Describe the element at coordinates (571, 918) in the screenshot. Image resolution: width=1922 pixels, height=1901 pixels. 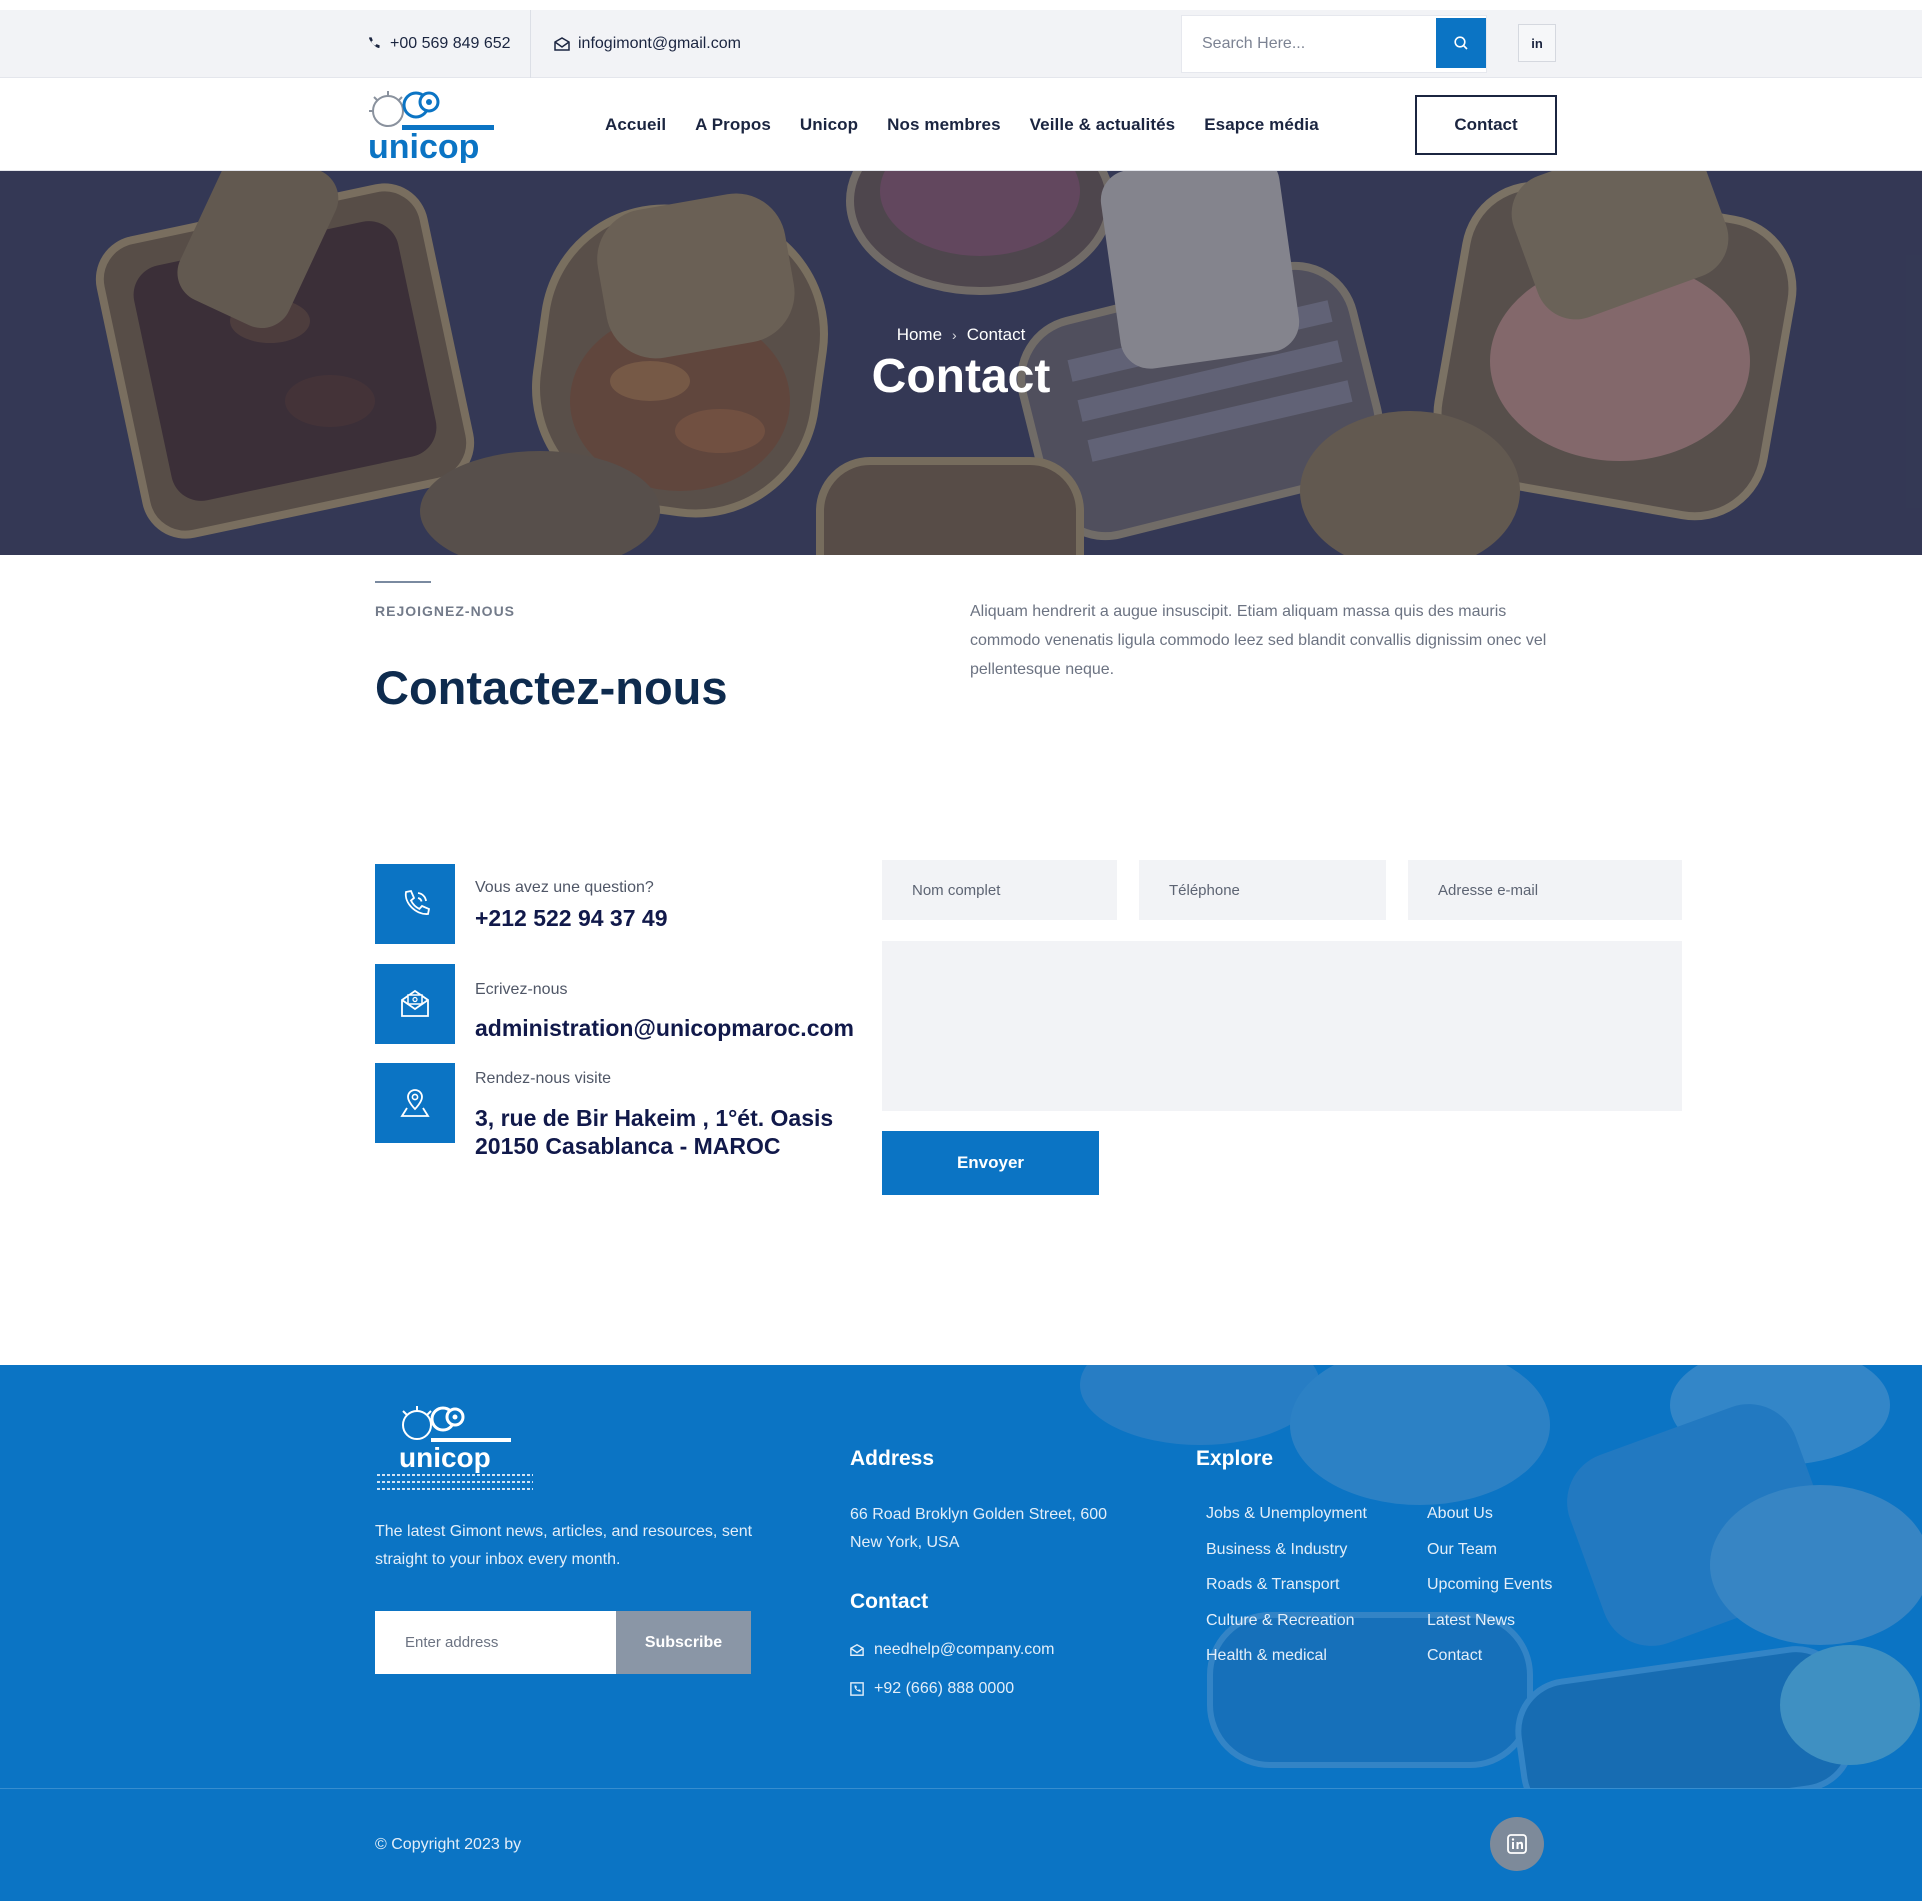
I see `contact-phone-number: +212 522 94 37 49` at that location.